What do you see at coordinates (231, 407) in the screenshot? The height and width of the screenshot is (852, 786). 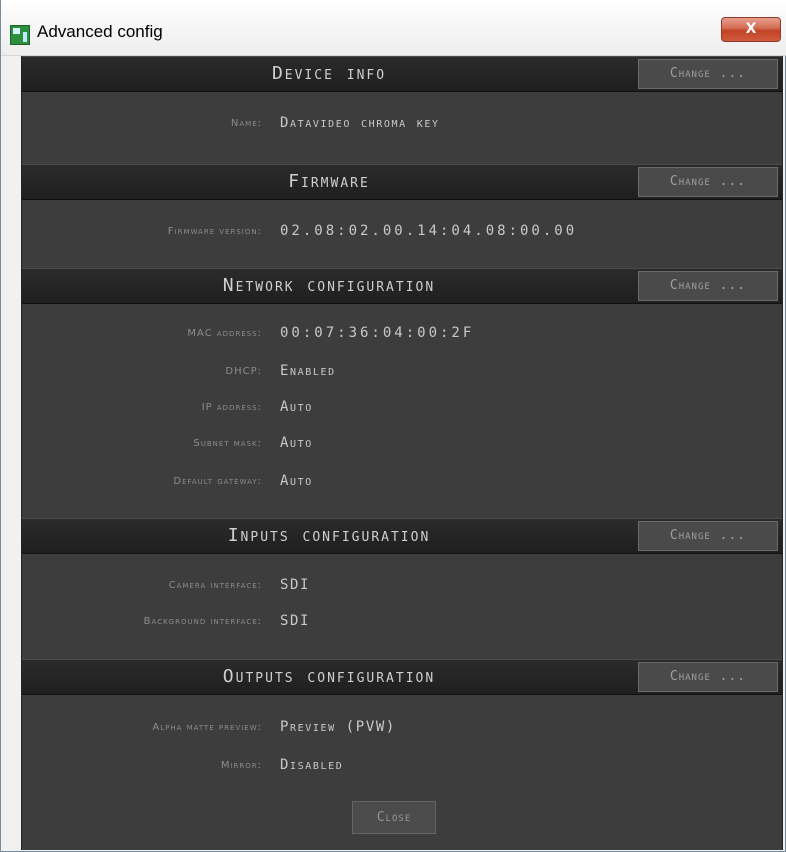 I see `row-label: IP address:` at bounding box center [231, 407].